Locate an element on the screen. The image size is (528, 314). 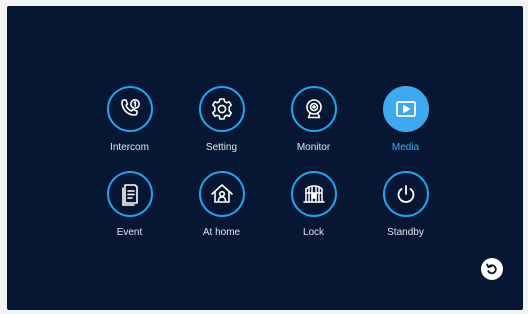
menu-item-at-home: At home is located at coordinates (221, 204).